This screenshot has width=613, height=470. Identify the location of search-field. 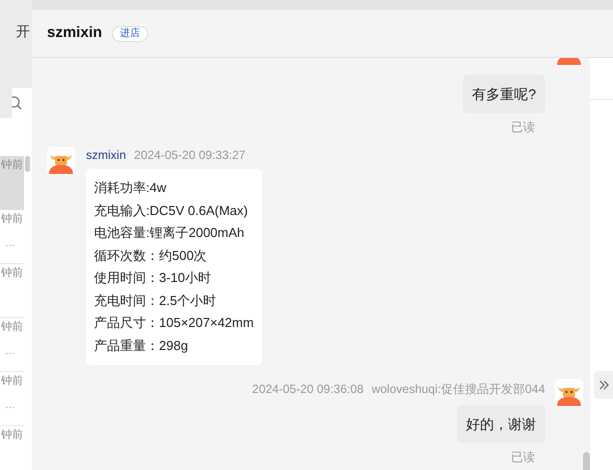
(22, 103).